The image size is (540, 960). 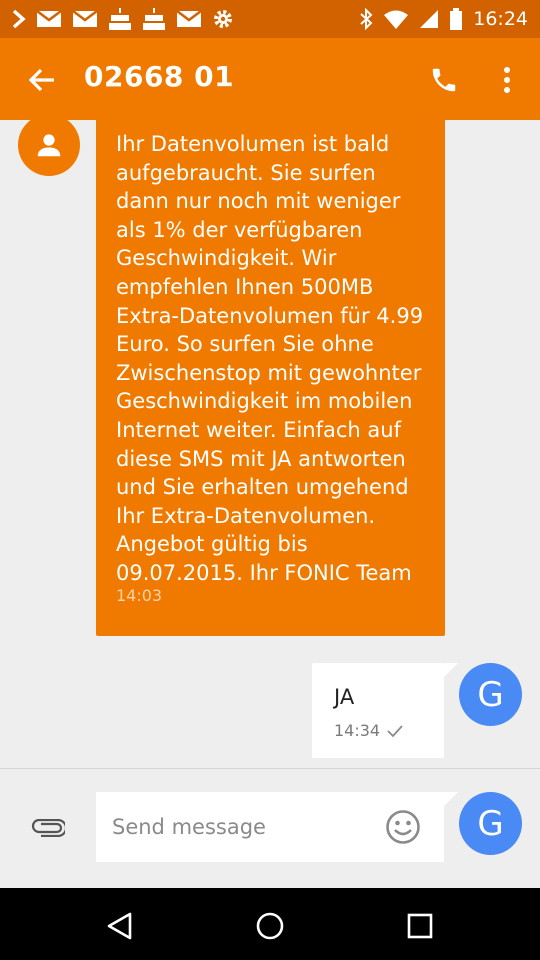 I want to click on system-icons: 16:24, so click(x=443, y=19).